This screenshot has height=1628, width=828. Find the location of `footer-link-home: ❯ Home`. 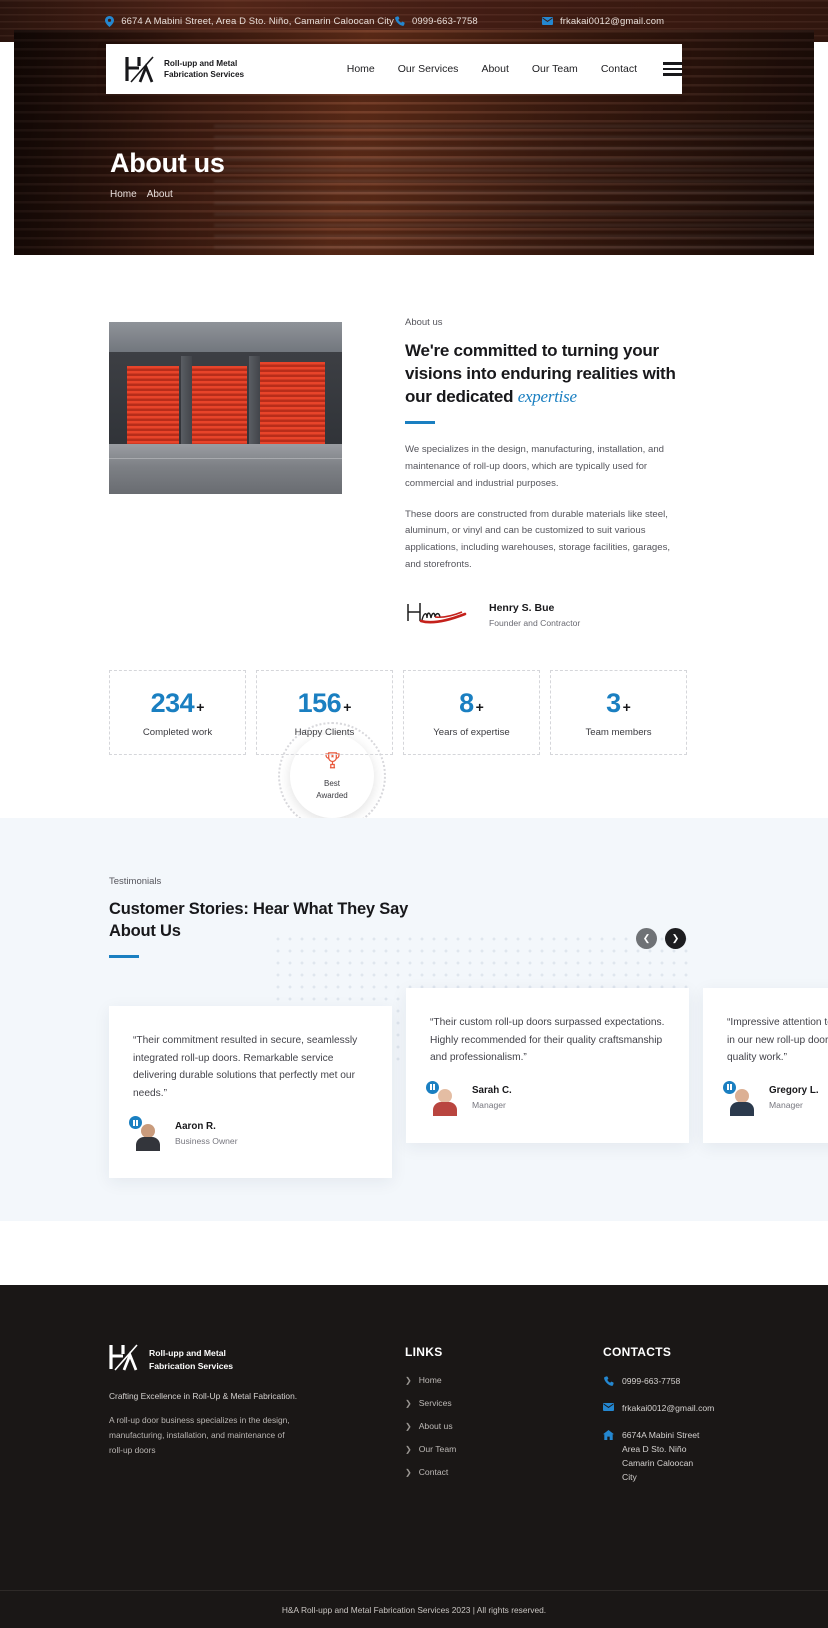

footer-link-home: ❯ Home is located at coordinates (430, 1380).